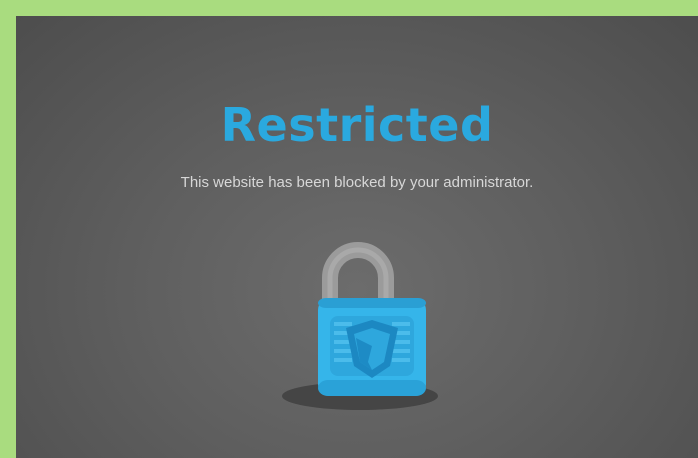 This screenshot has width=698, height=458. Describe the element at coordinates (357, 125) in the screenshot. I see `page-title: Restricted` at that location.